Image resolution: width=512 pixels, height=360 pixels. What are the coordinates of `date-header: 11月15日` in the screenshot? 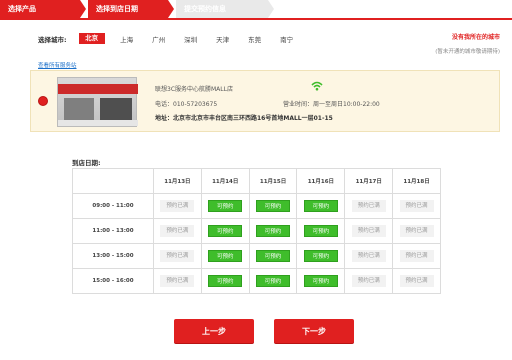 It's located at (273, 181).